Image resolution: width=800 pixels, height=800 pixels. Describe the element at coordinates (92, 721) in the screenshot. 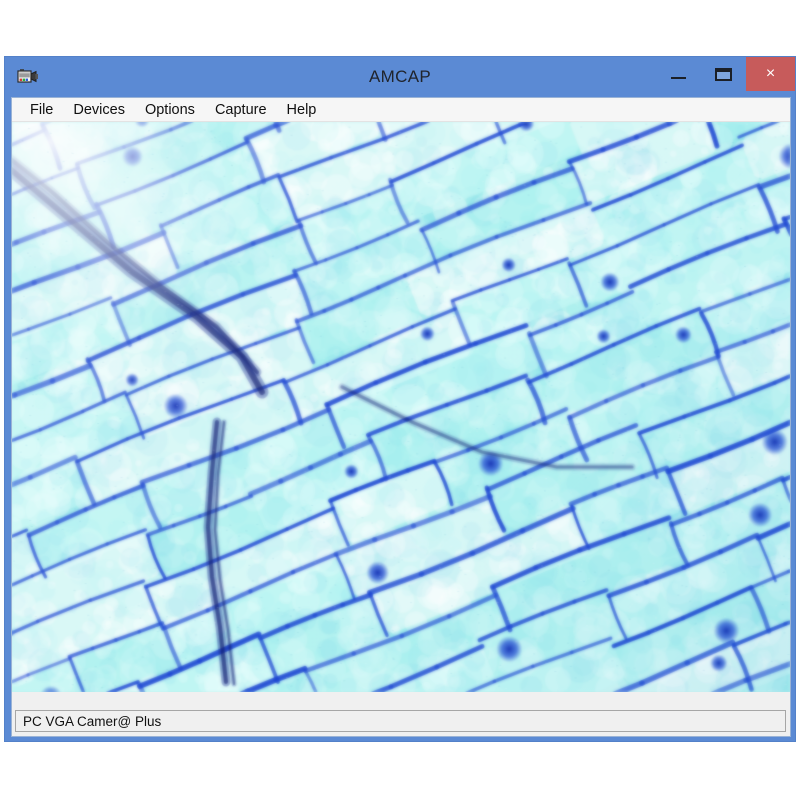

I see `status-device-label: PC VGA Camer@ Plus` at that location.